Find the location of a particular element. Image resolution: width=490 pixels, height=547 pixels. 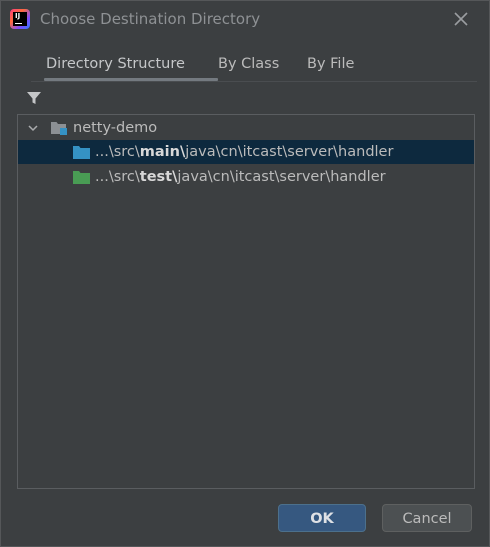

chevron-down-icon is located at coordinates (33, 128).